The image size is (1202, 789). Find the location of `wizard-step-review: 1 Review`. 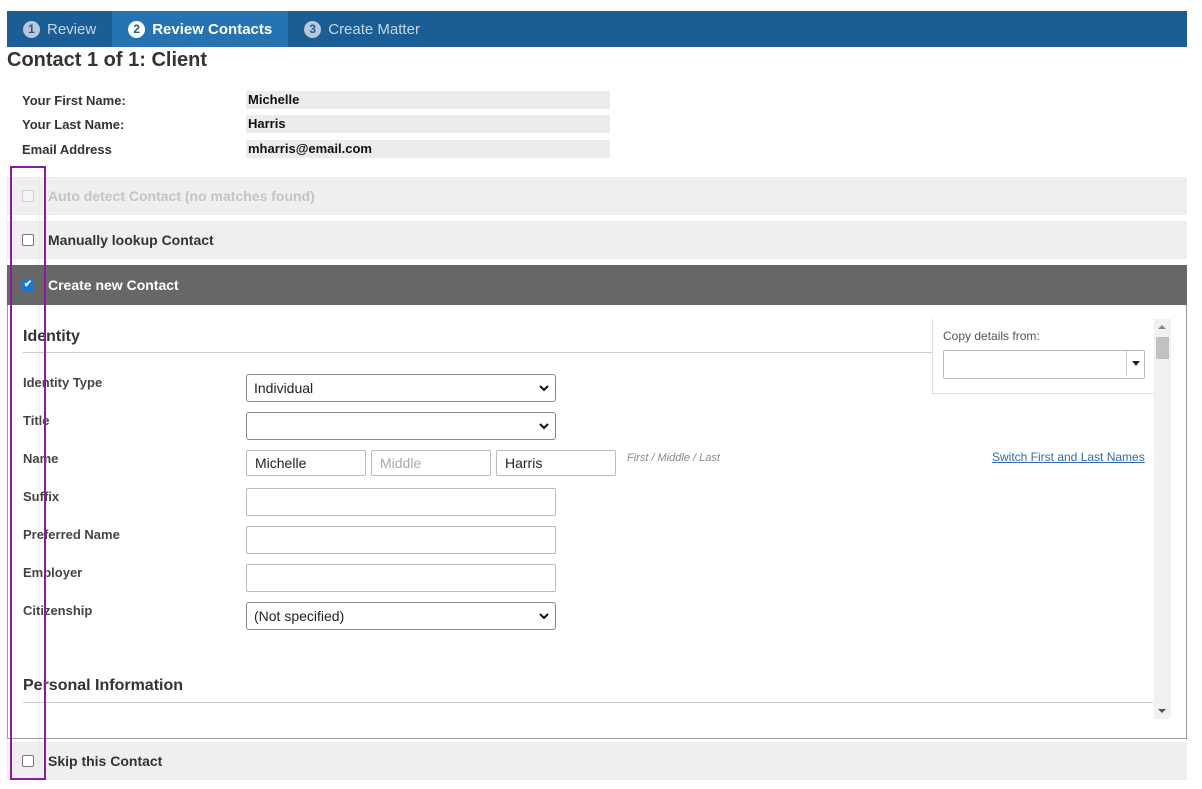

wizard-step-review: 1 Review is located at coordinates (59, 29).